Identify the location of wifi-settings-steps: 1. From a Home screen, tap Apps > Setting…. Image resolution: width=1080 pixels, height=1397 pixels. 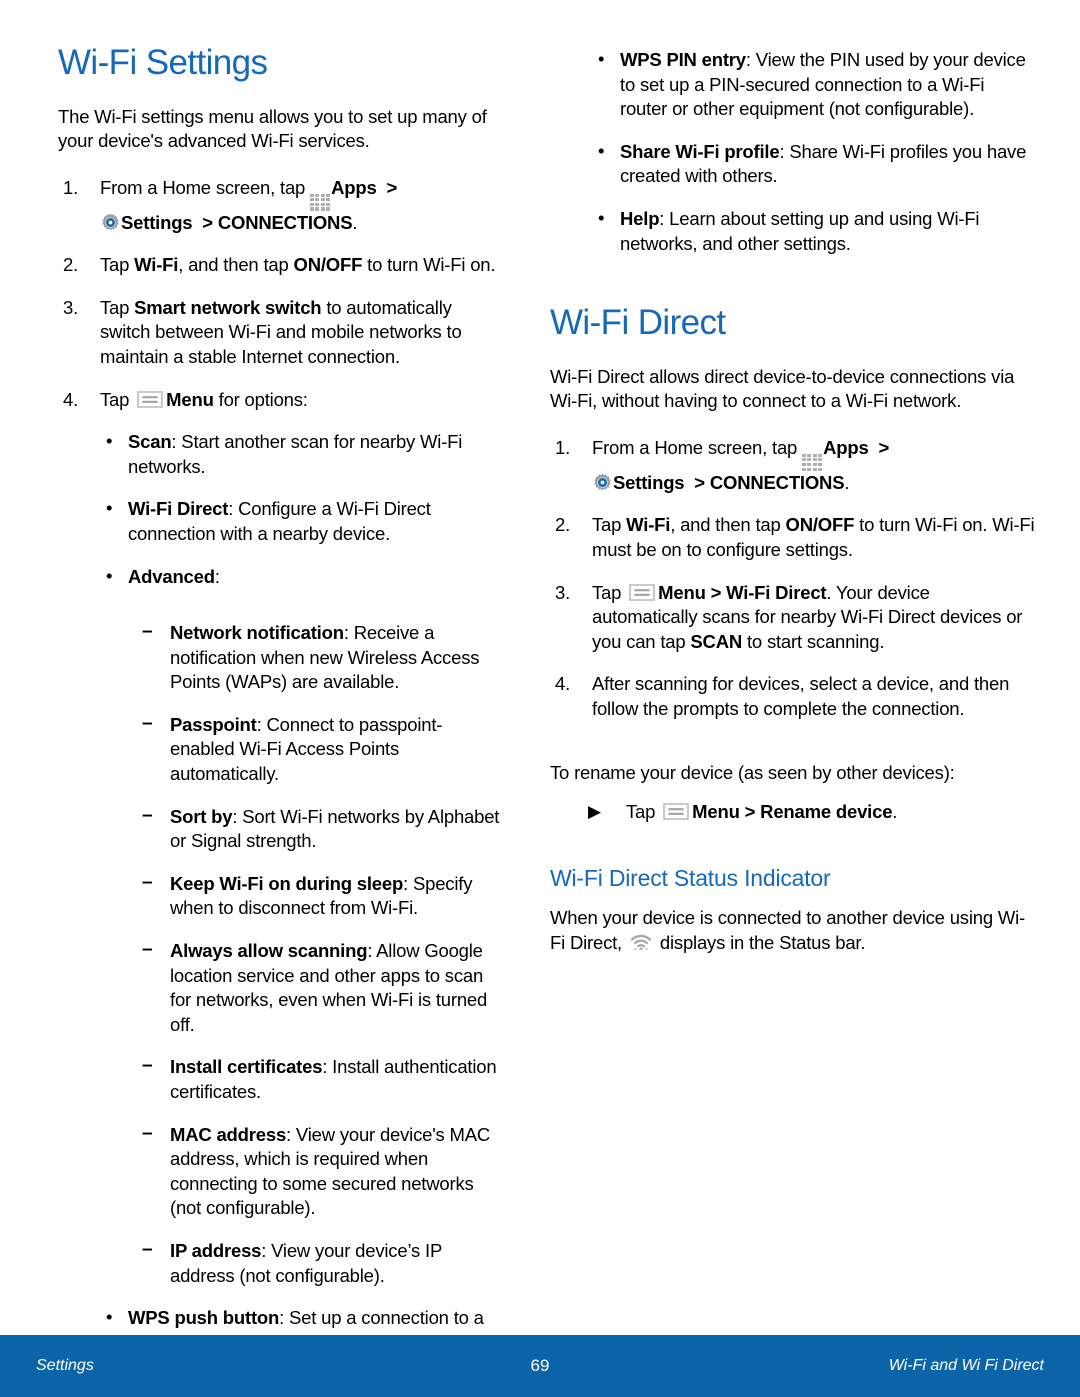
(279, 294).